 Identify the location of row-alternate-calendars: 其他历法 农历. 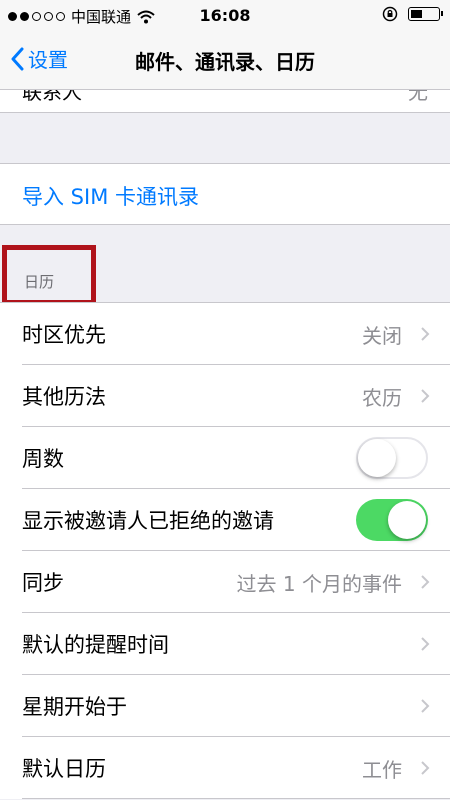
(225, 396).